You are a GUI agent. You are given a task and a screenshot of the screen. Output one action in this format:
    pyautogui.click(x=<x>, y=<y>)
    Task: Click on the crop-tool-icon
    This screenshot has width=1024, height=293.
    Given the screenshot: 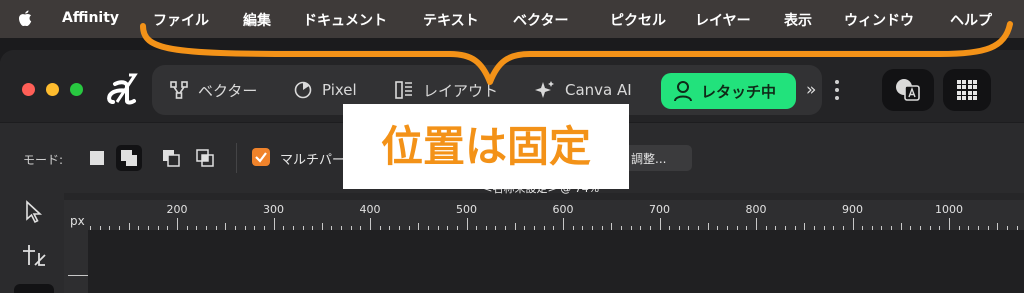 What is the action you would take?
    pyautogui.click(x=34, y=256)
    